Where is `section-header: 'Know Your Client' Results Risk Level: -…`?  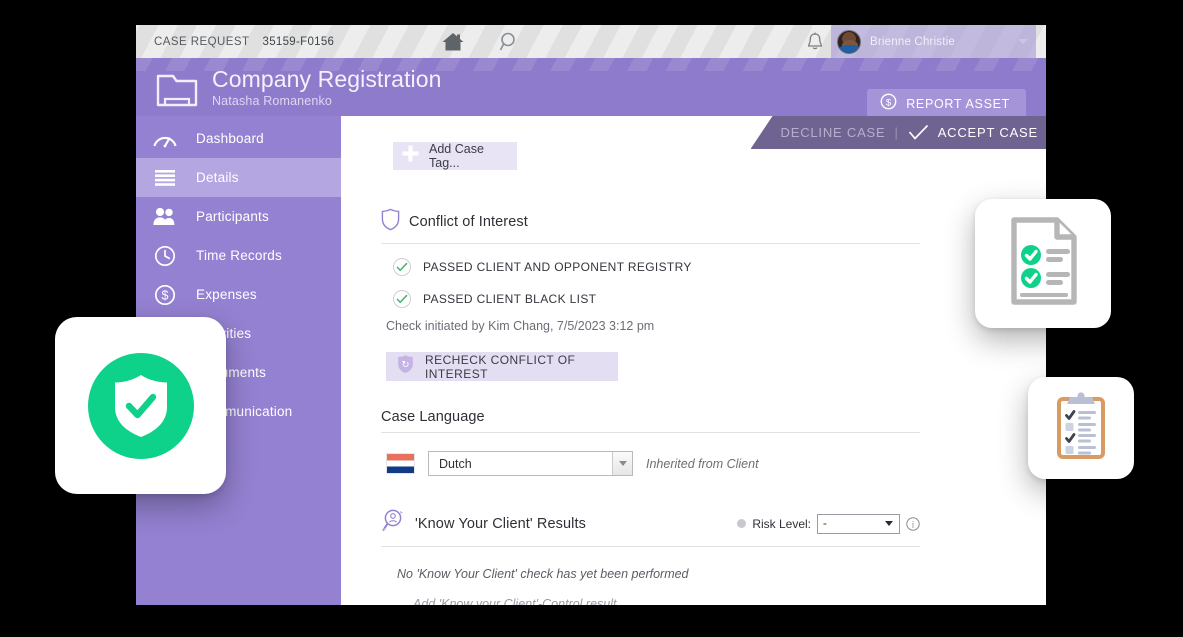
section-header: 'Know Your Client' Results Risk Level: -… is located at coordinates (650, 527).